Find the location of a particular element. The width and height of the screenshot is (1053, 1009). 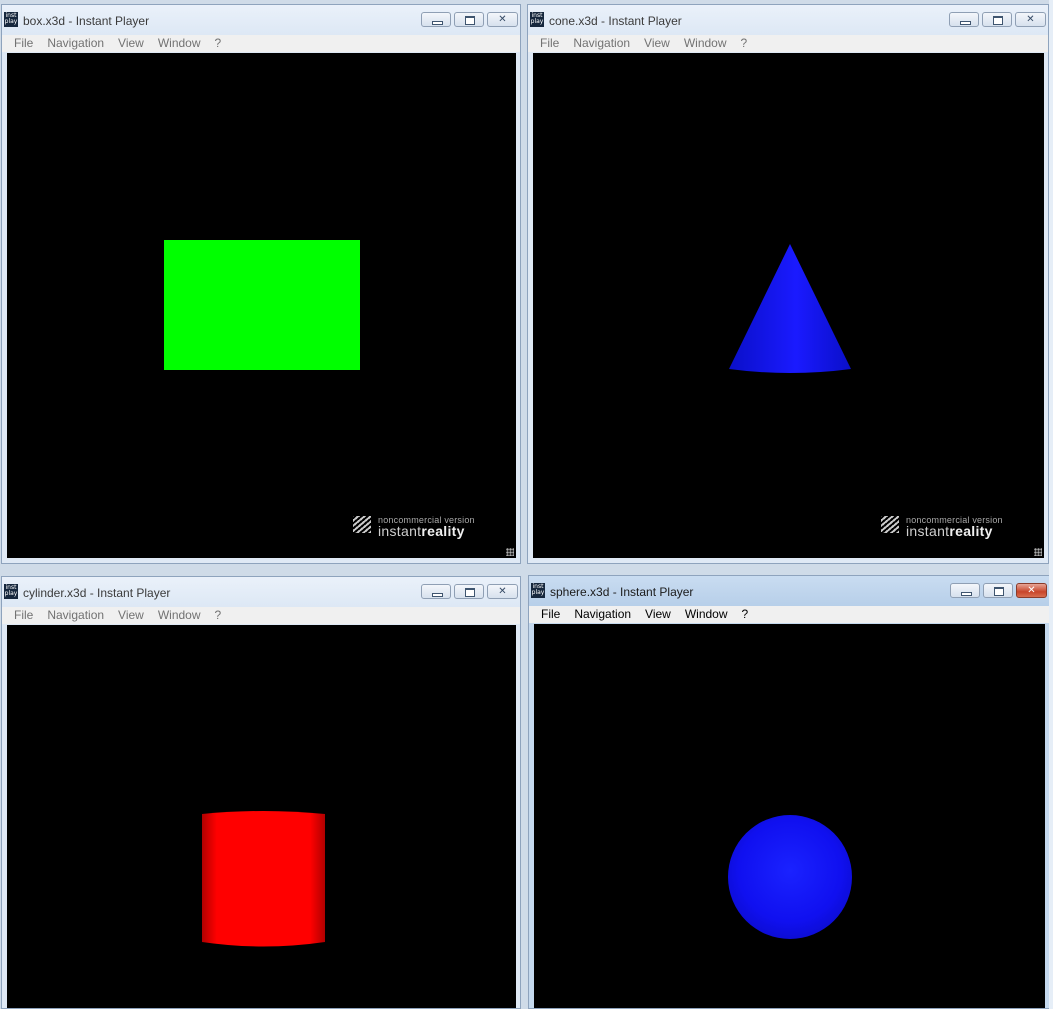

blue-sphere-shape is located at coordinates (790, 877).